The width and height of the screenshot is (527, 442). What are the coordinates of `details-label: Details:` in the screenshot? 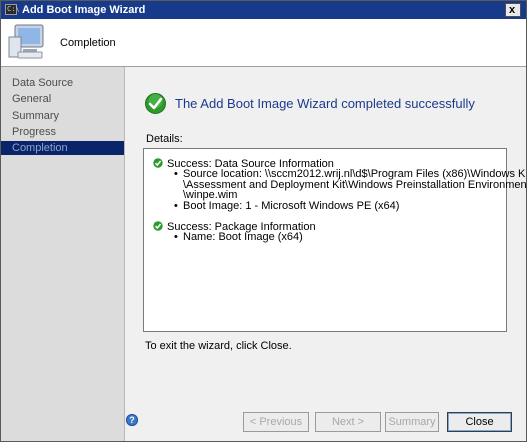 It's located at (164, 139).